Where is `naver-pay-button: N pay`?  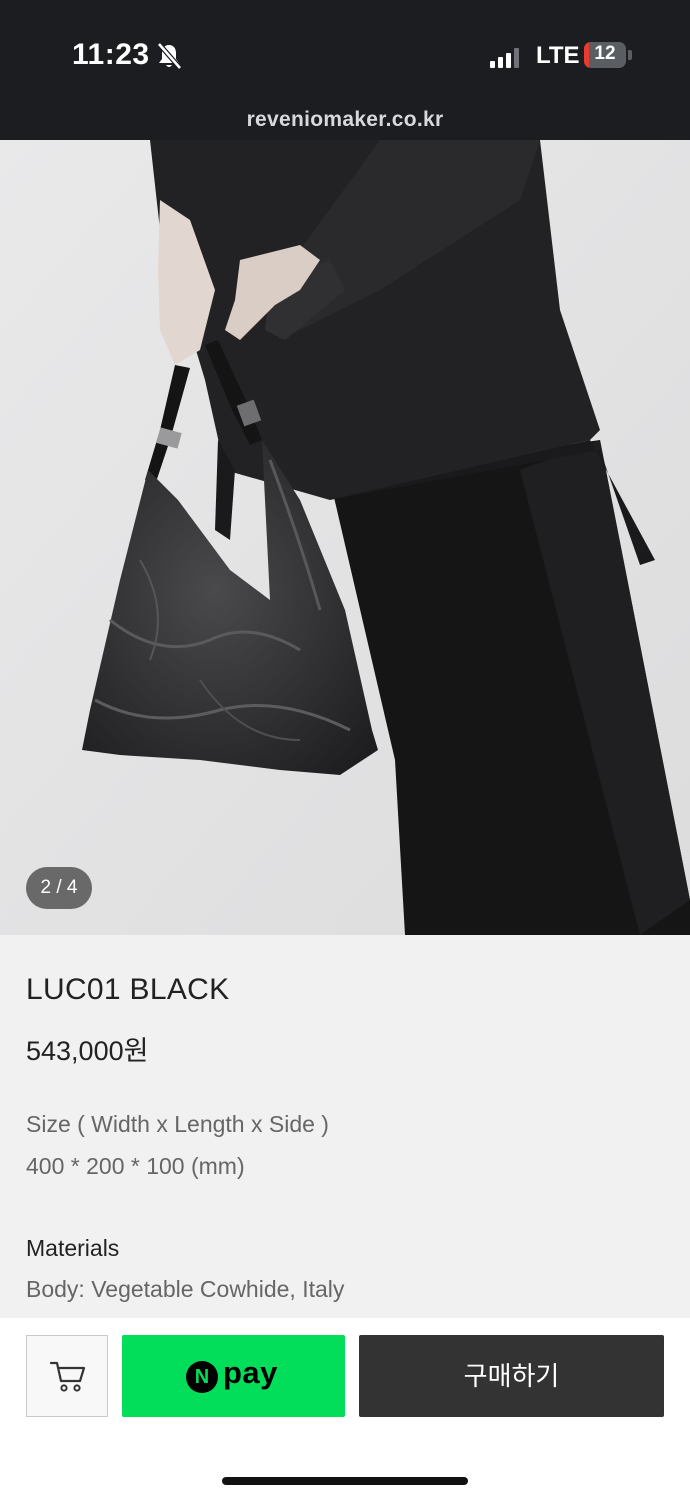 naver-pay-button: N pay is located at coordinates (233, 1376).